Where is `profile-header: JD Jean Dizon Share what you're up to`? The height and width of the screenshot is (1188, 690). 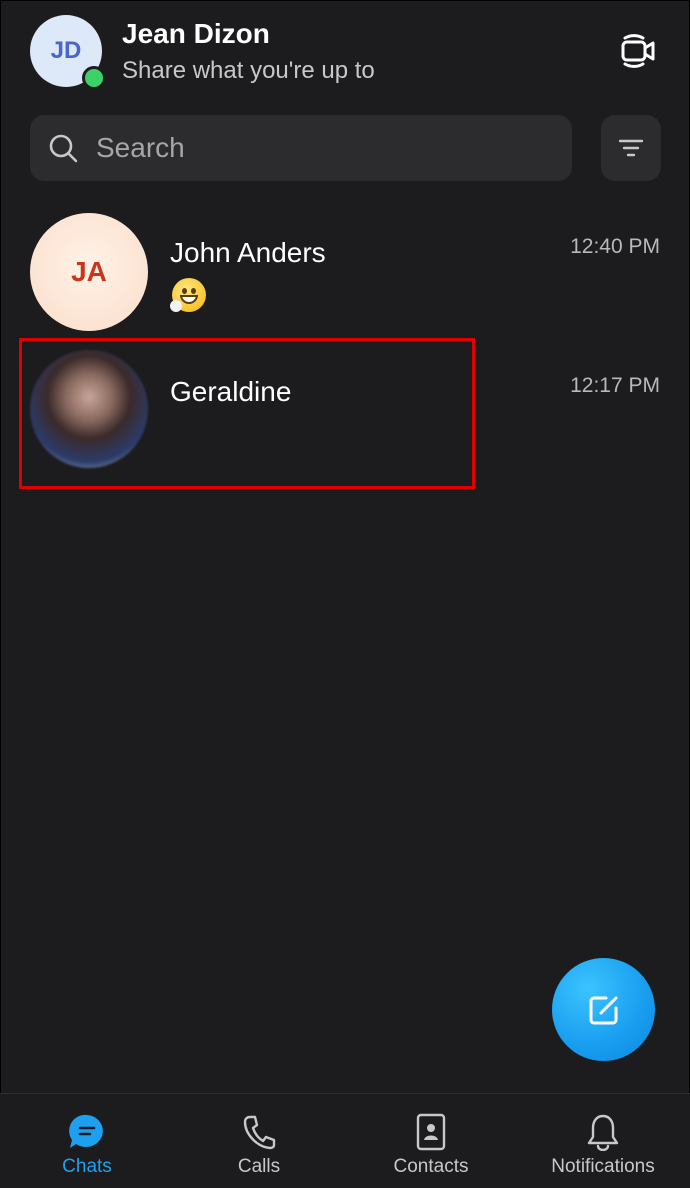 profile-header: JD Jean Dizon Share what you're up to is located at coordinates (345, 50).